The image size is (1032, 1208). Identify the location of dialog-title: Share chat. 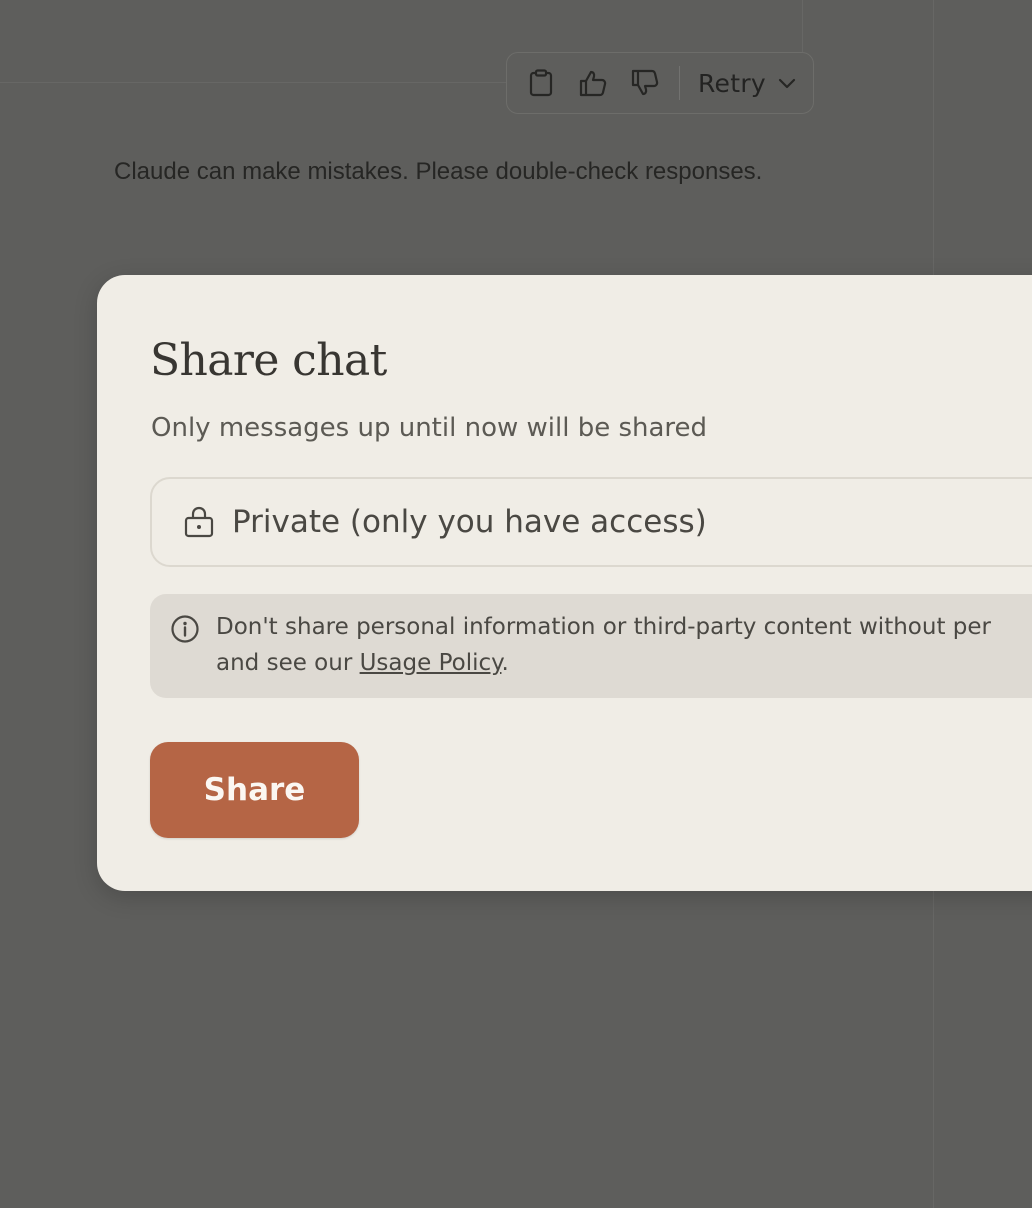
(268, 360).